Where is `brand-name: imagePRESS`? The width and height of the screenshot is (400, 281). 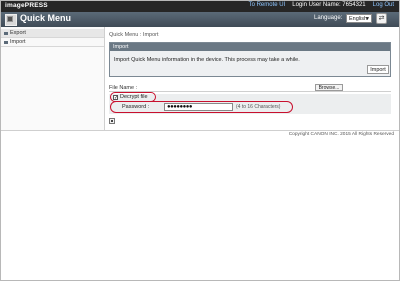 brand-name: imagePRESS is located at coordinates (26, 5).